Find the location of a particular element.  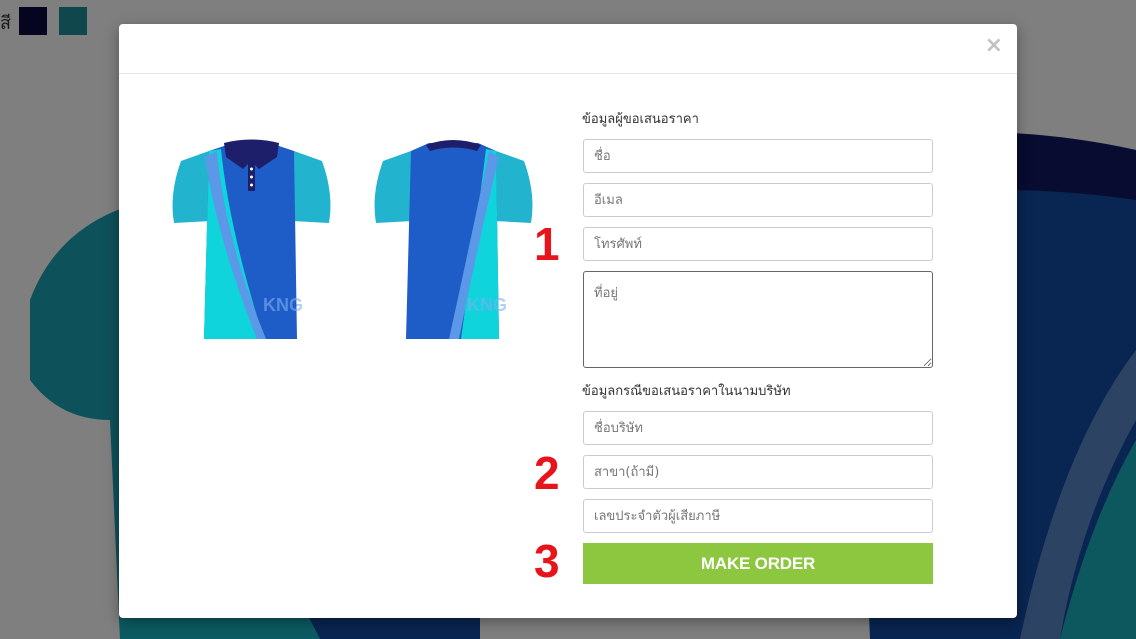

phone-field is located at coordinates (758, 244).